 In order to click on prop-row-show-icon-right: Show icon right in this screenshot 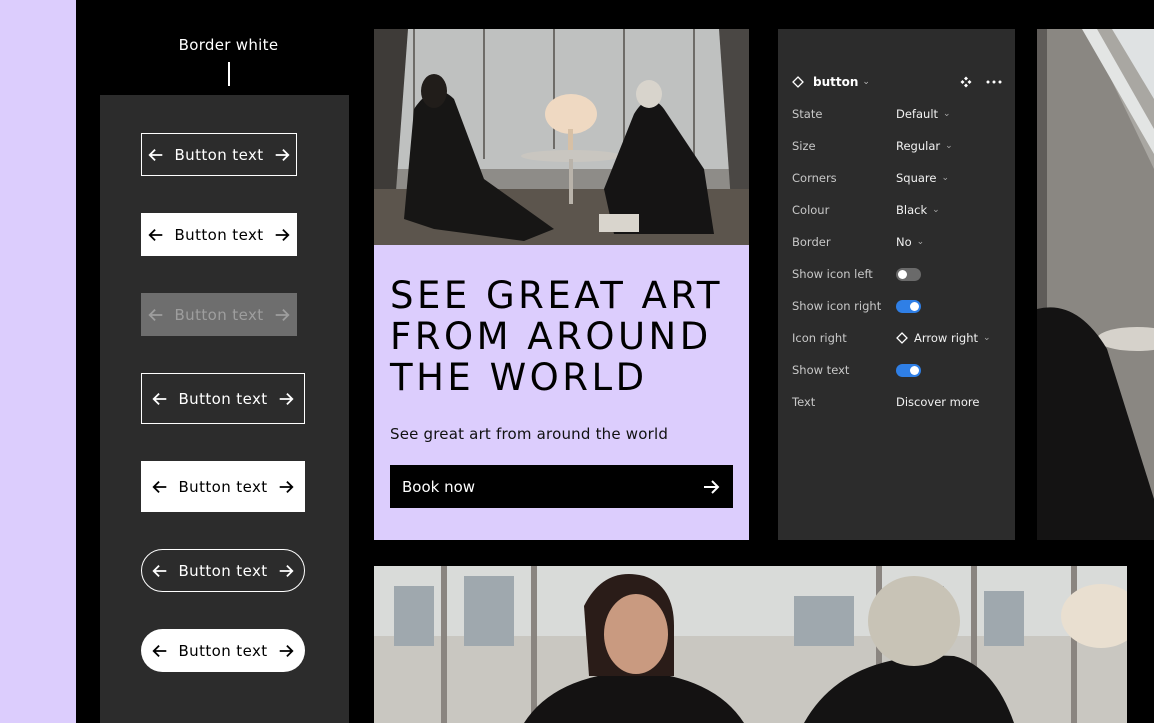, I will do `click(898, 306)`.